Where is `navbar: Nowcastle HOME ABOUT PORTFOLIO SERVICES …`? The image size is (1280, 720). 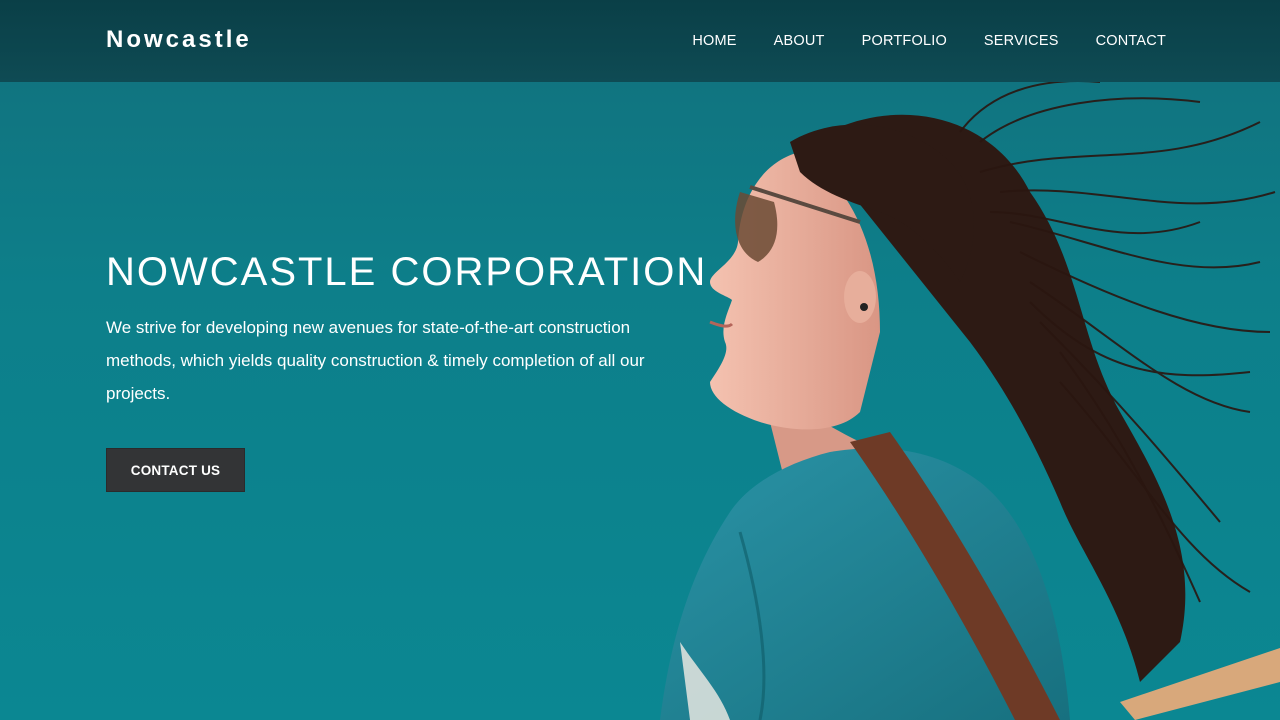
navbar: Nowcastle HOME ABOUT PORTFOLIO SERVICES … is located at coordinates (640, 41).